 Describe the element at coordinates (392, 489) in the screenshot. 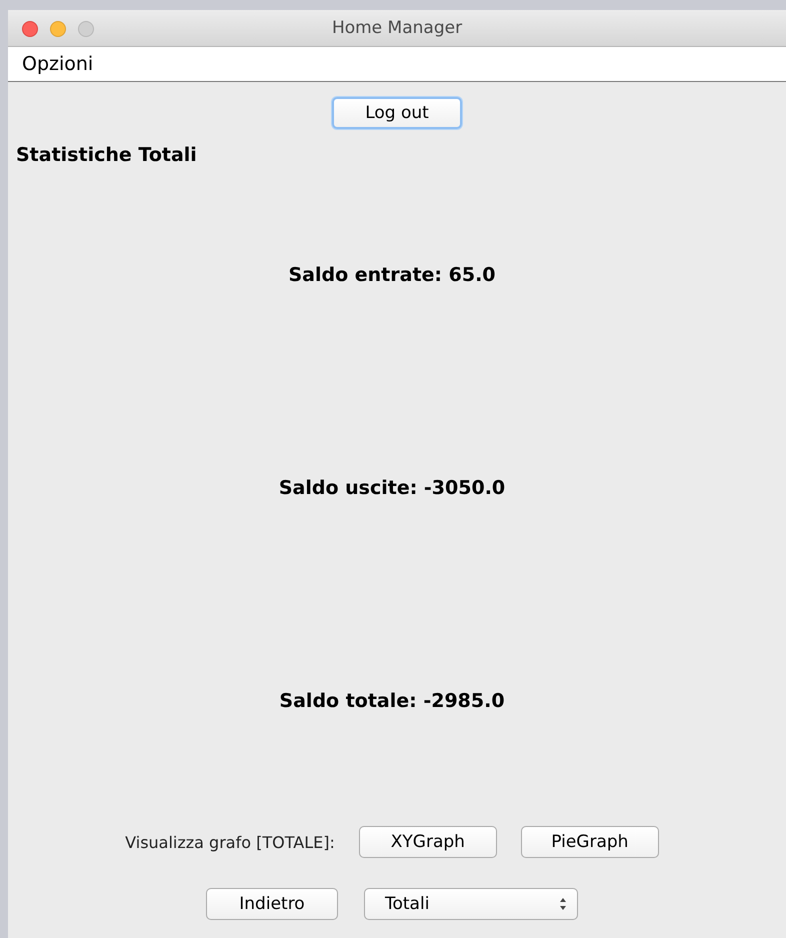

I see `balance-text: Saldo uscite: -3050.0` at that location.